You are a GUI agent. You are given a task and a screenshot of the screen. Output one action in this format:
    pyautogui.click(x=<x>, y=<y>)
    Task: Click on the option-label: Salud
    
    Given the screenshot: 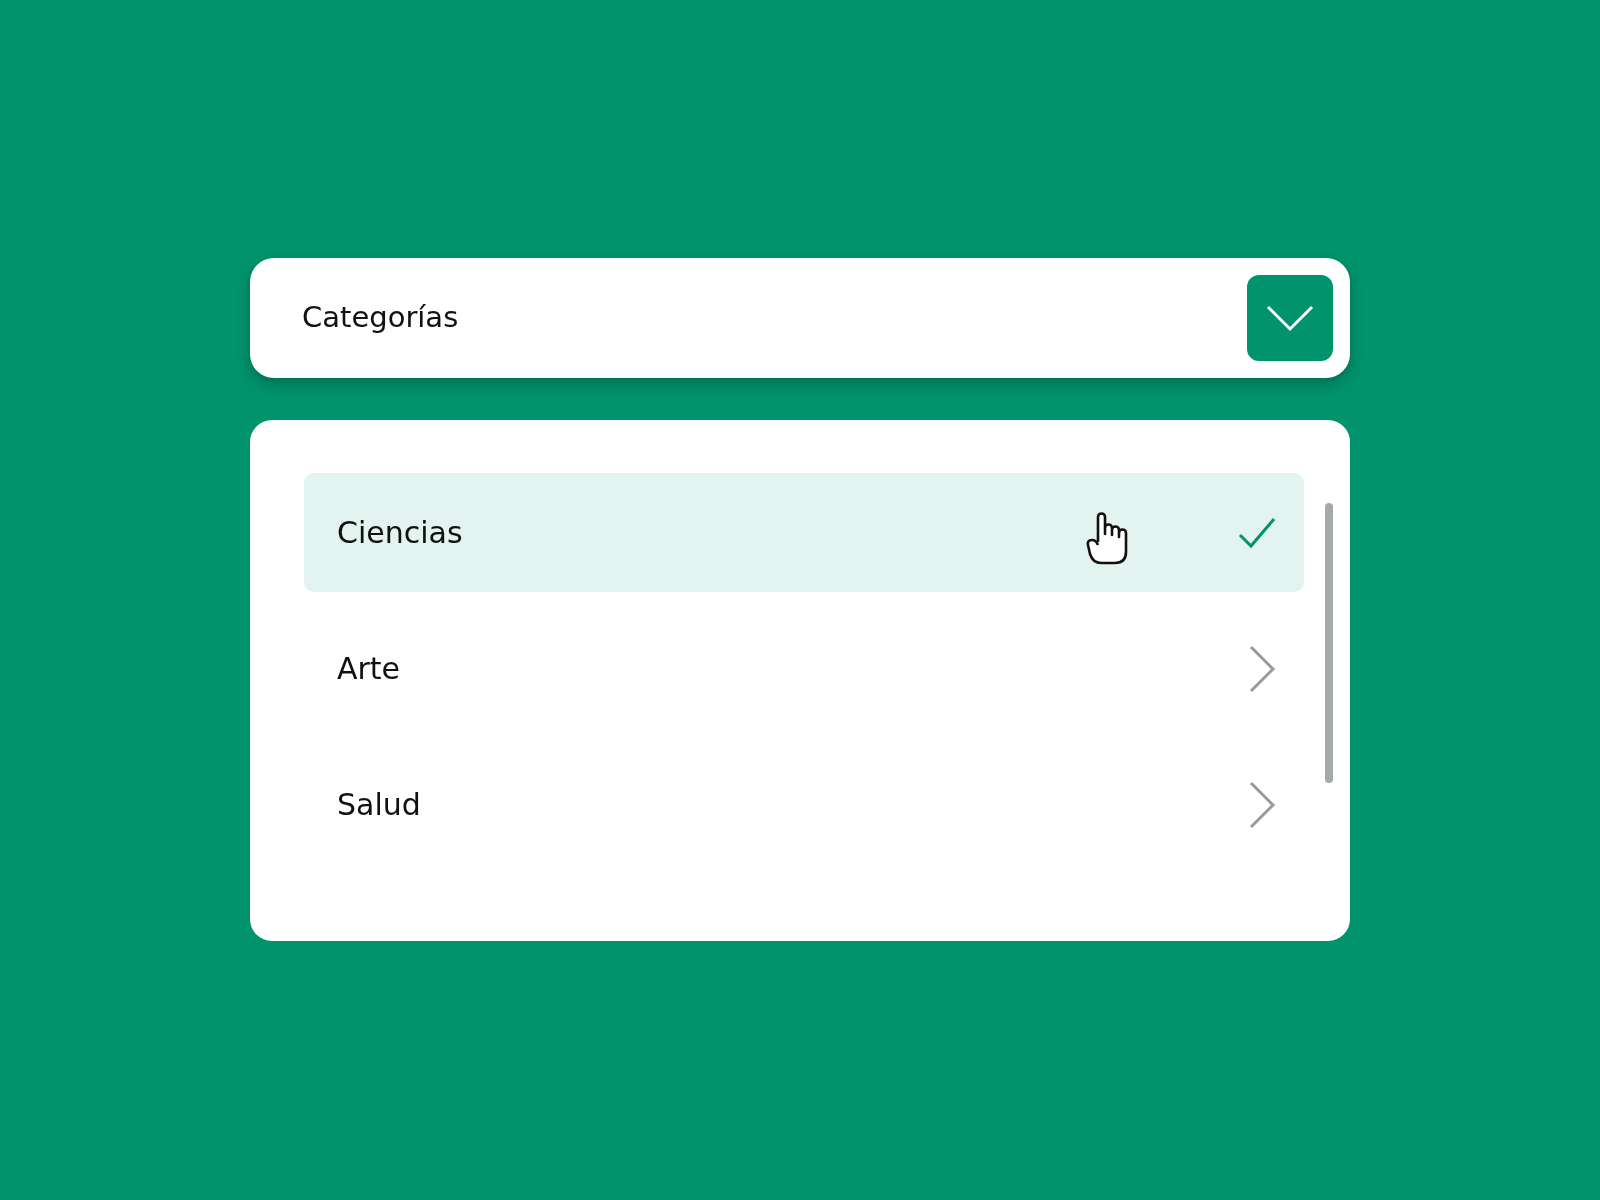 What is the action you would take?
    pyautogui.click(x=379, y=805)
    